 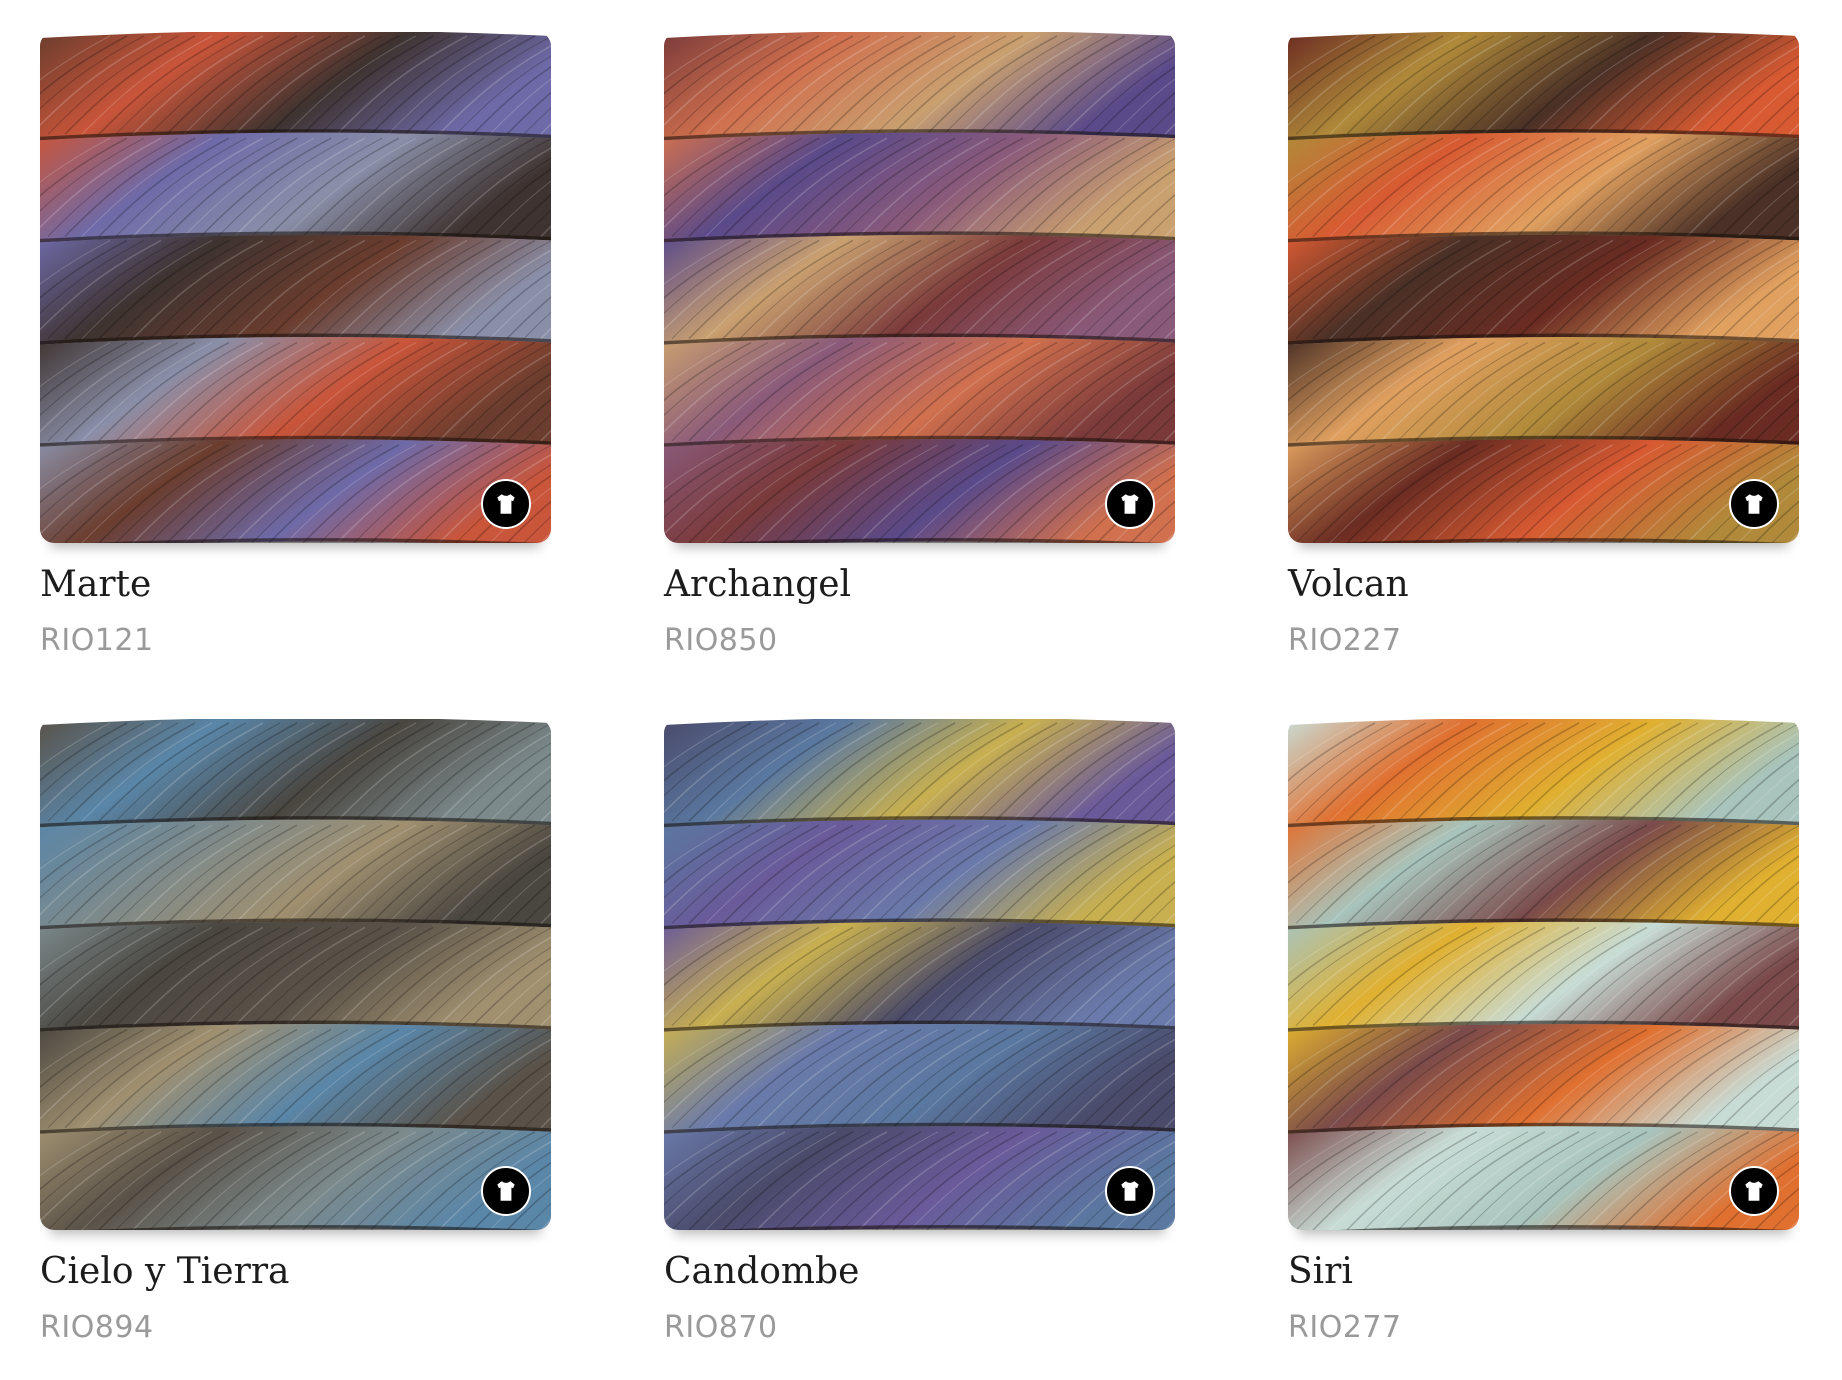 I want to click on product-card: Candombe RIO870, so click(x=919, y=1032).